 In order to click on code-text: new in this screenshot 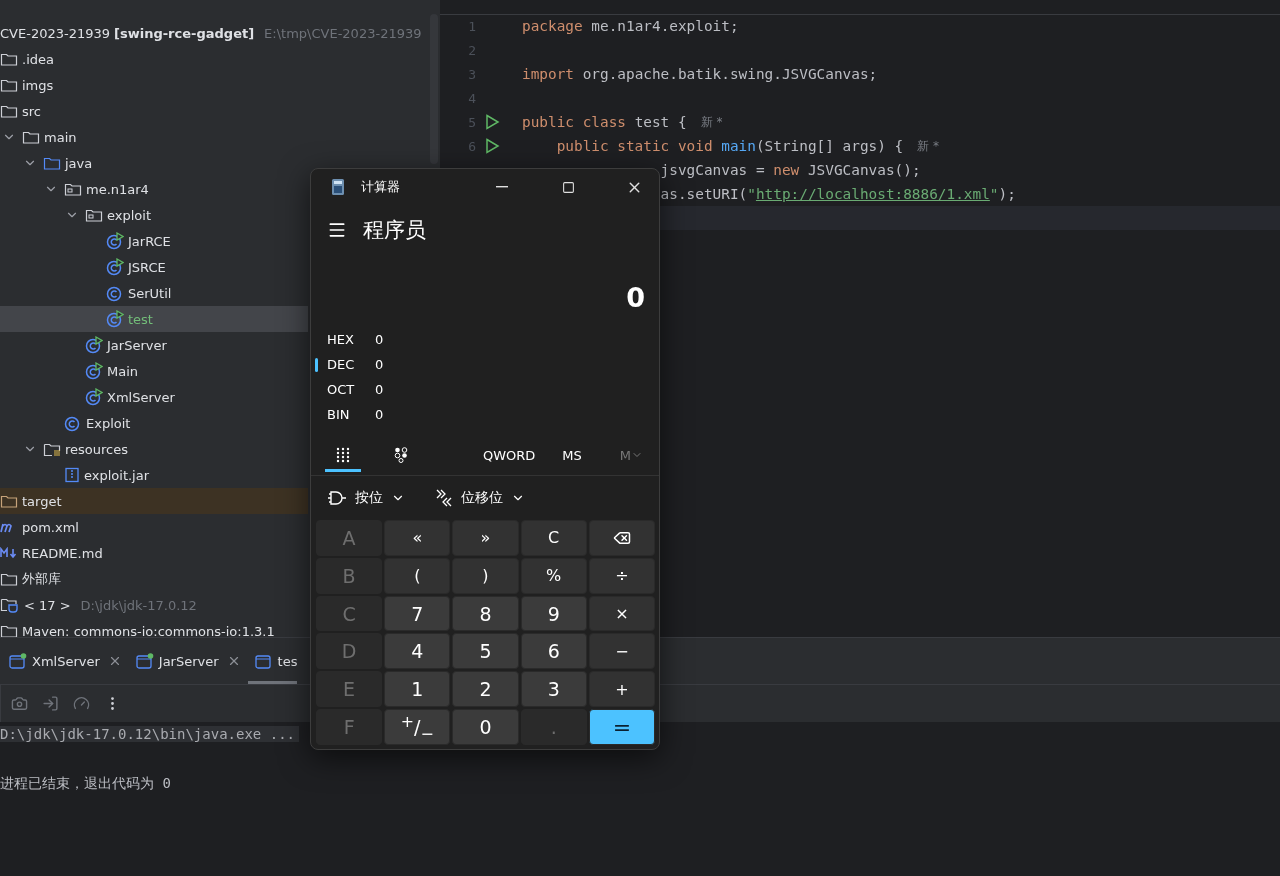, I will do `click(786, 170)`.